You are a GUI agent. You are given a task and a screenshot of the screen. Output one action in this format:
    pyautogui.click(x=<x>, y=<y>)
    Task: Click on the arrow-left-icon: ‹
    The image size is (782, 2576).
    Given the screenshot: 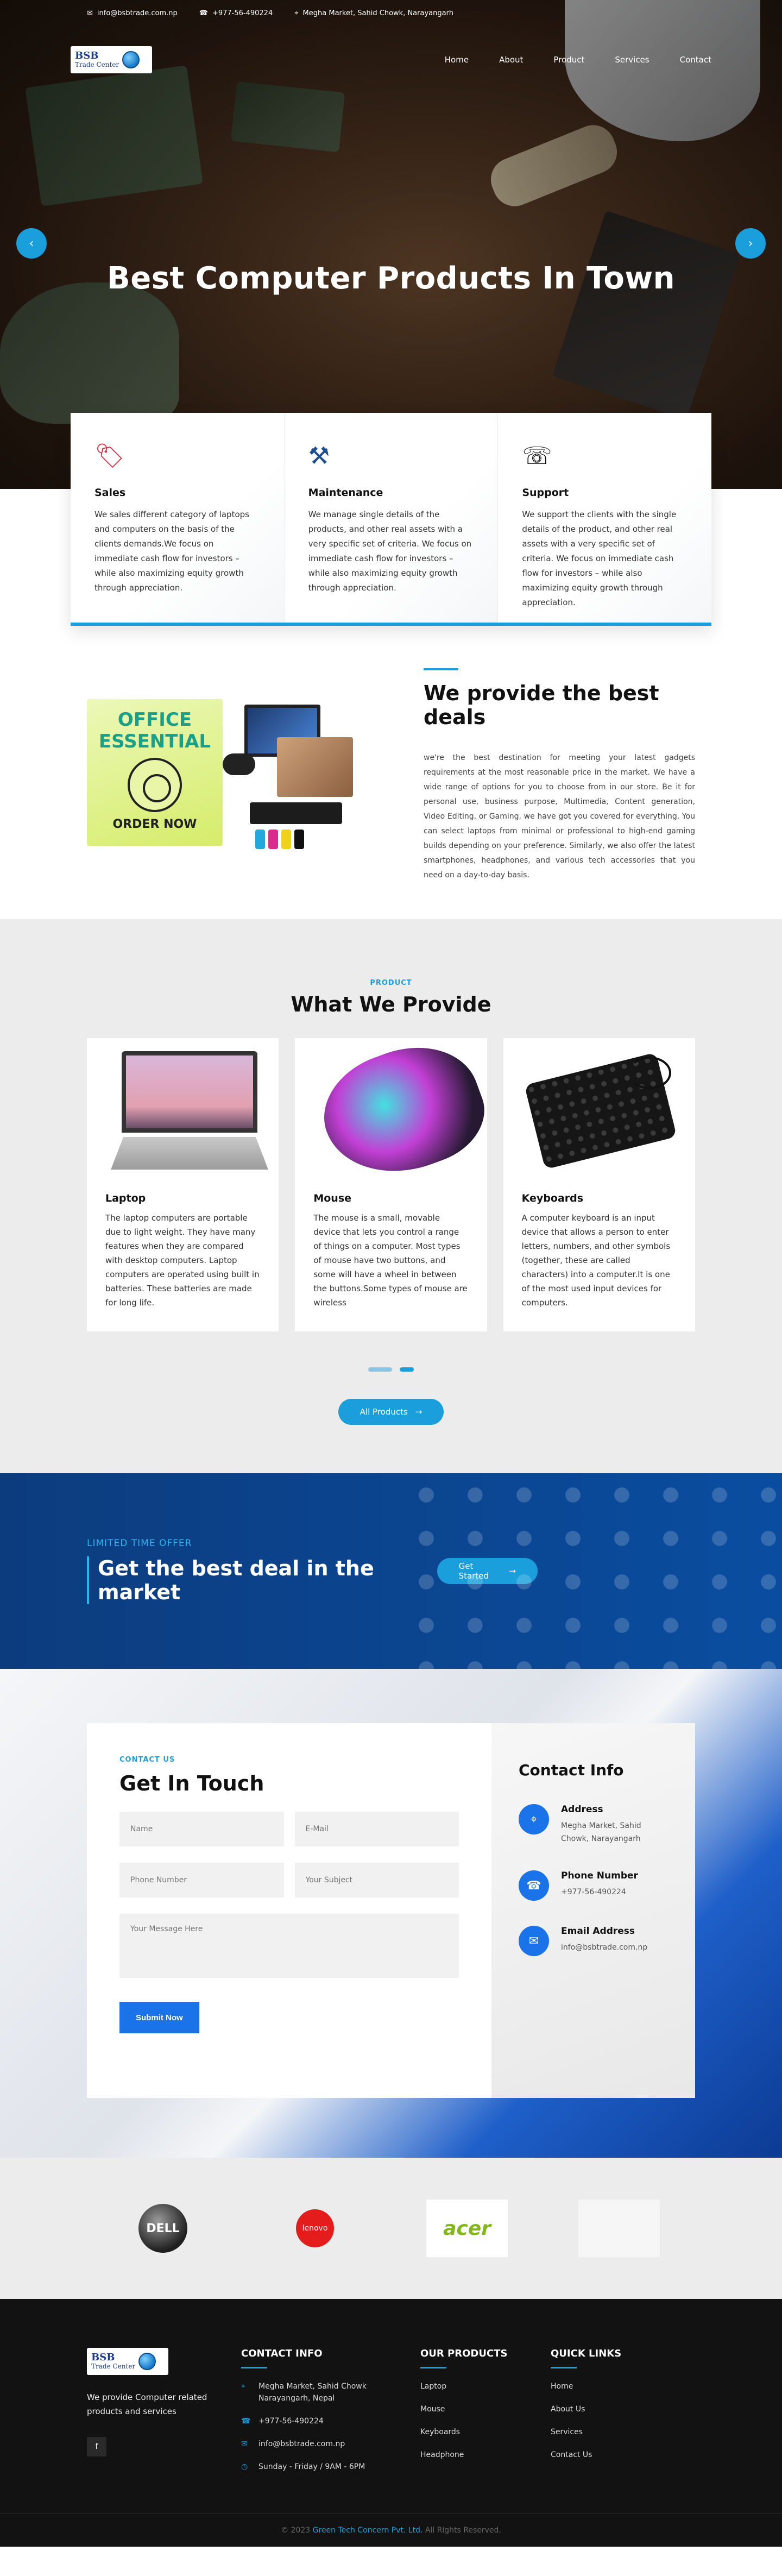 What is the action you would take?
    pyautogui.click(x=31, y=243)
    